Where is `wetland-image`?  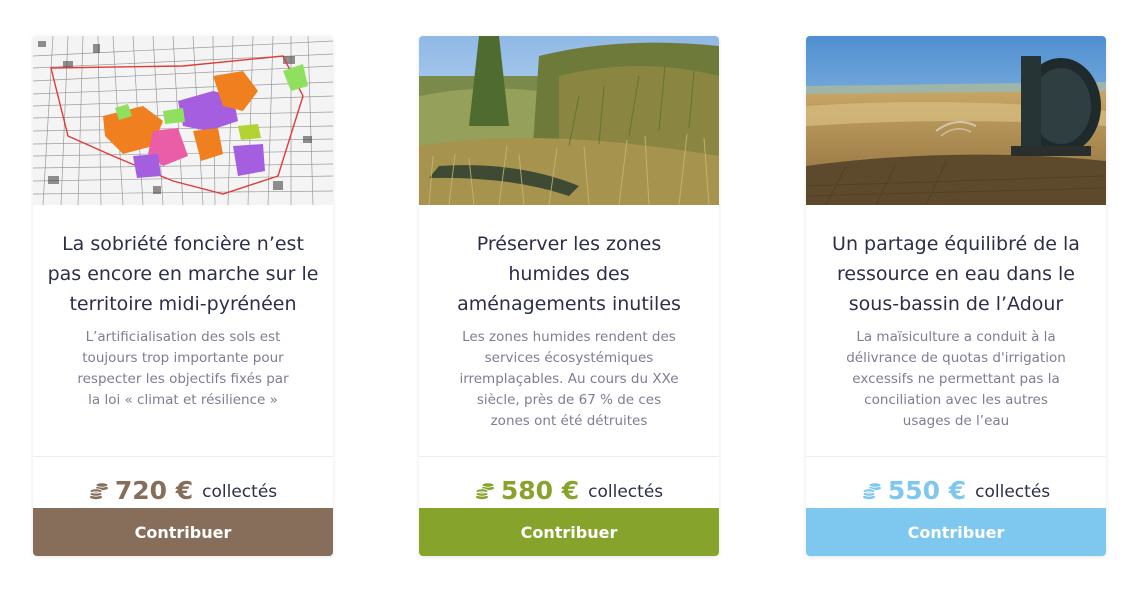
wetland-image is located at coordinates (569, 120).